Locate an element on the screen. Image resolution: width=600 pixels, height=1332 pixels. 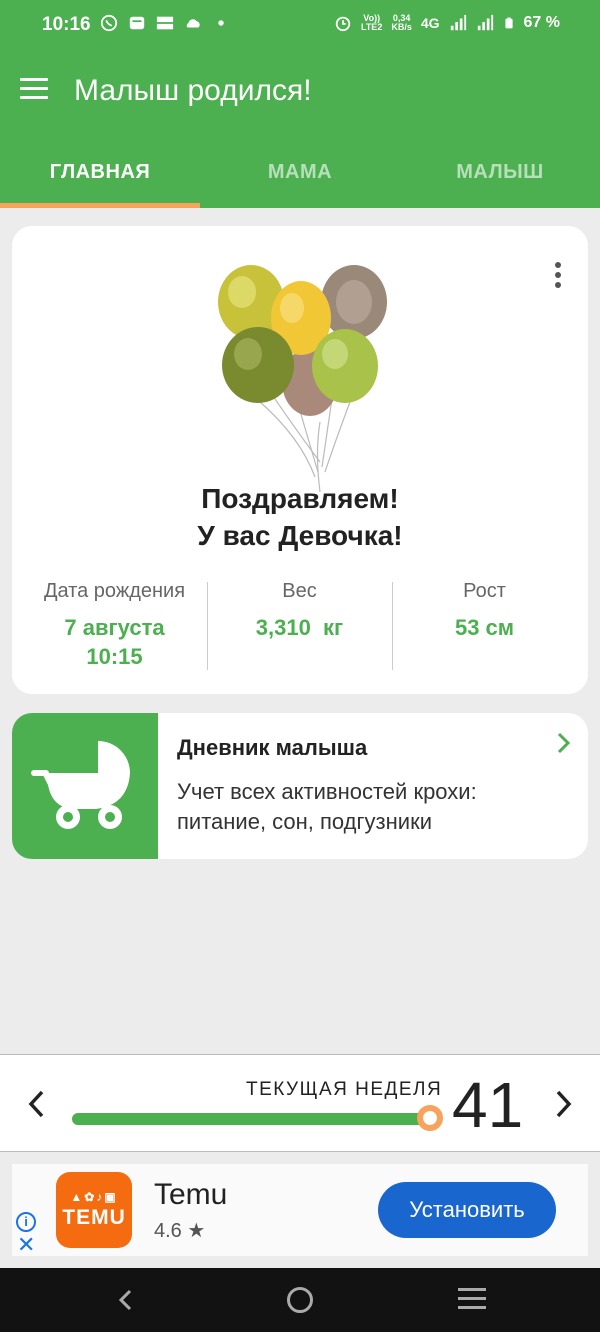
week-progress-fill is located at coordinates (251, 1119).